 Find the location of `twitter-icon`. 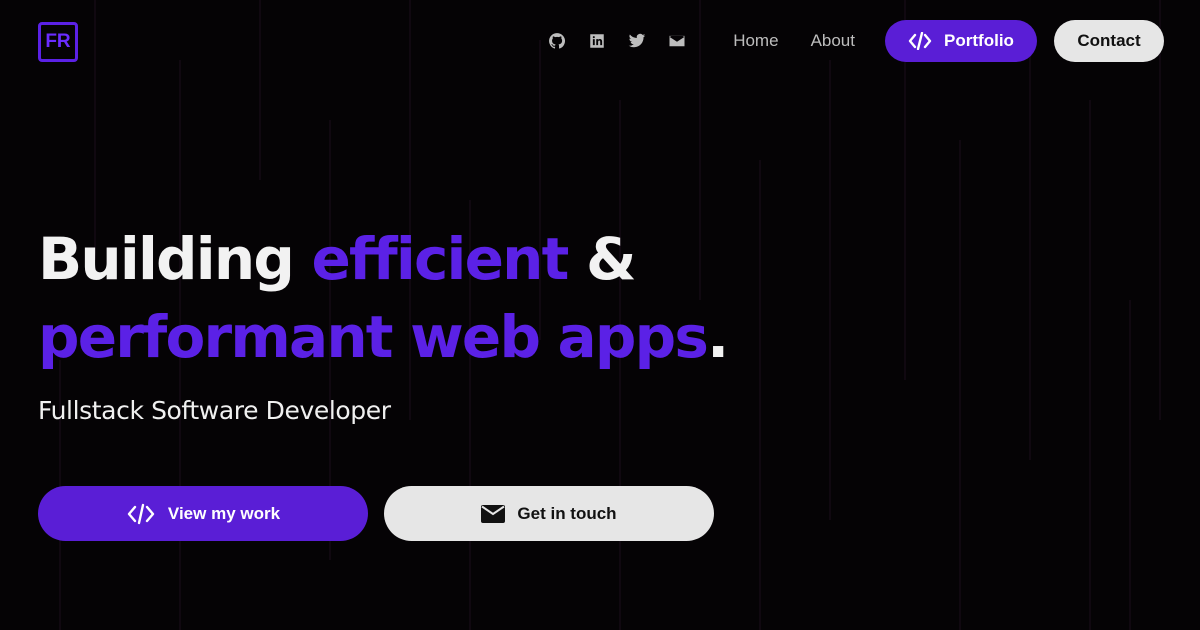

twitter-icon is located at coordinates (637, 41).